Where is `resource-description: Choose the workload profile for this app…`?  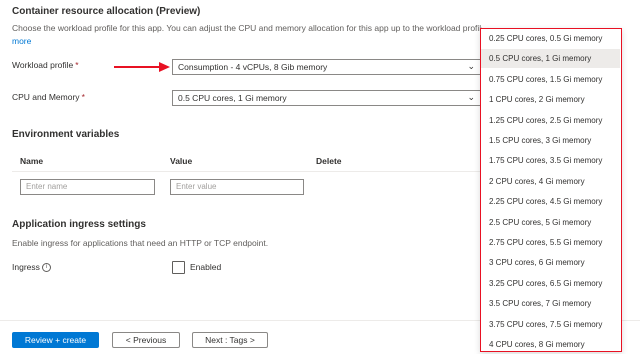
resource-description: Choose the workload profile for this app… is located at coordinates (247, 28).